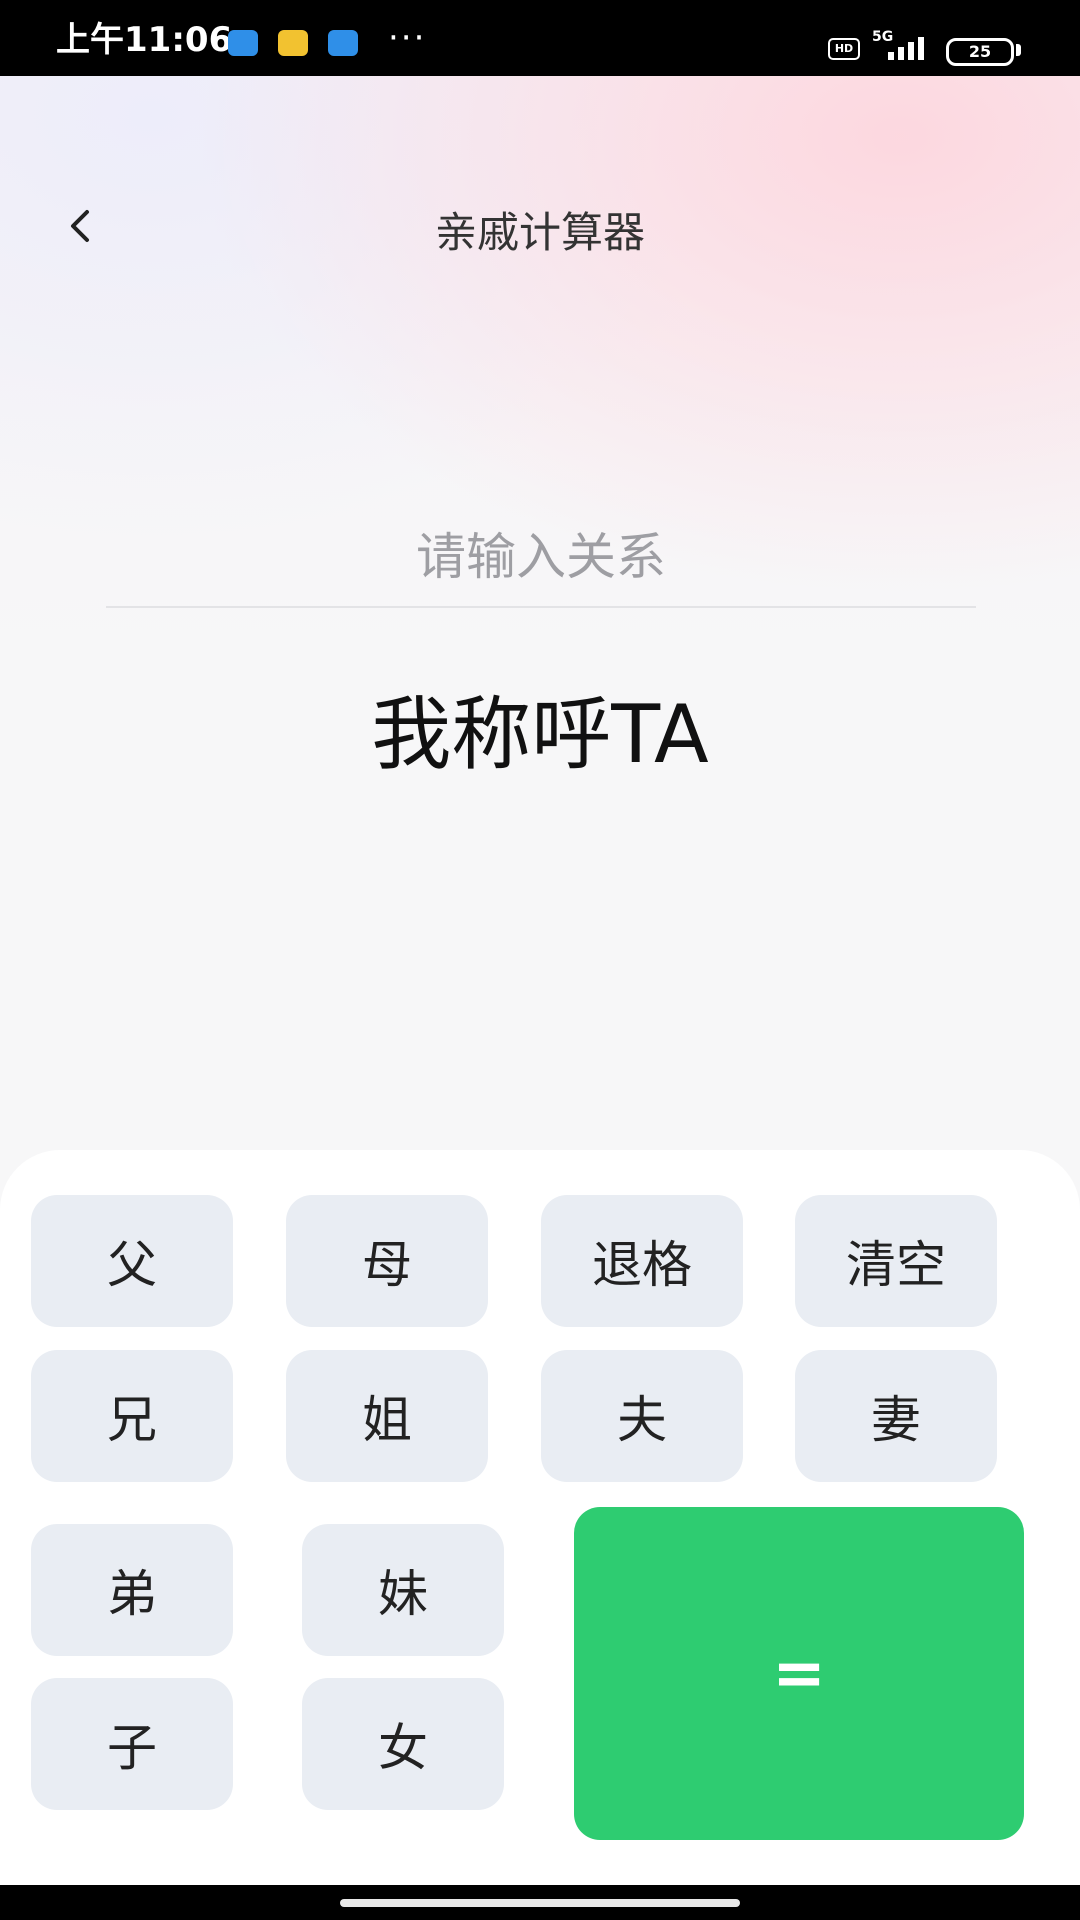  Describe the element at coordinates (540, 734) in the screenshot. I see `result-text: 我称呼TA` at that location.